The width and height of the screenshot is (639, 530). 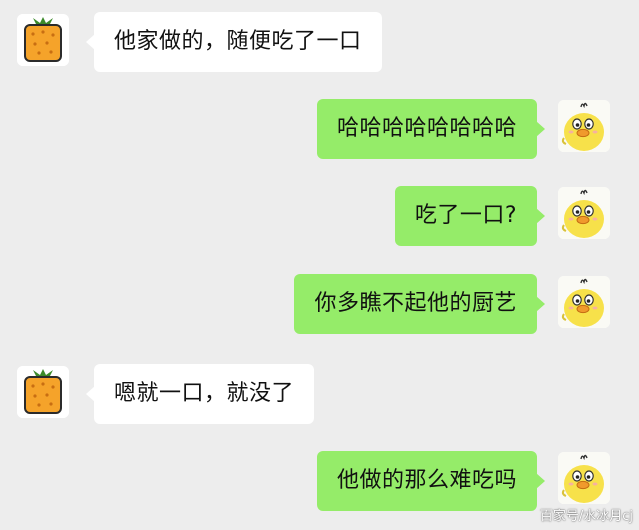 What do you see at coordinates (431, 129) in the screenshot?
I see `message-bubble-outgoing: 哈哈哈哈哈哈哈哈` at bounding box center [431, 129].